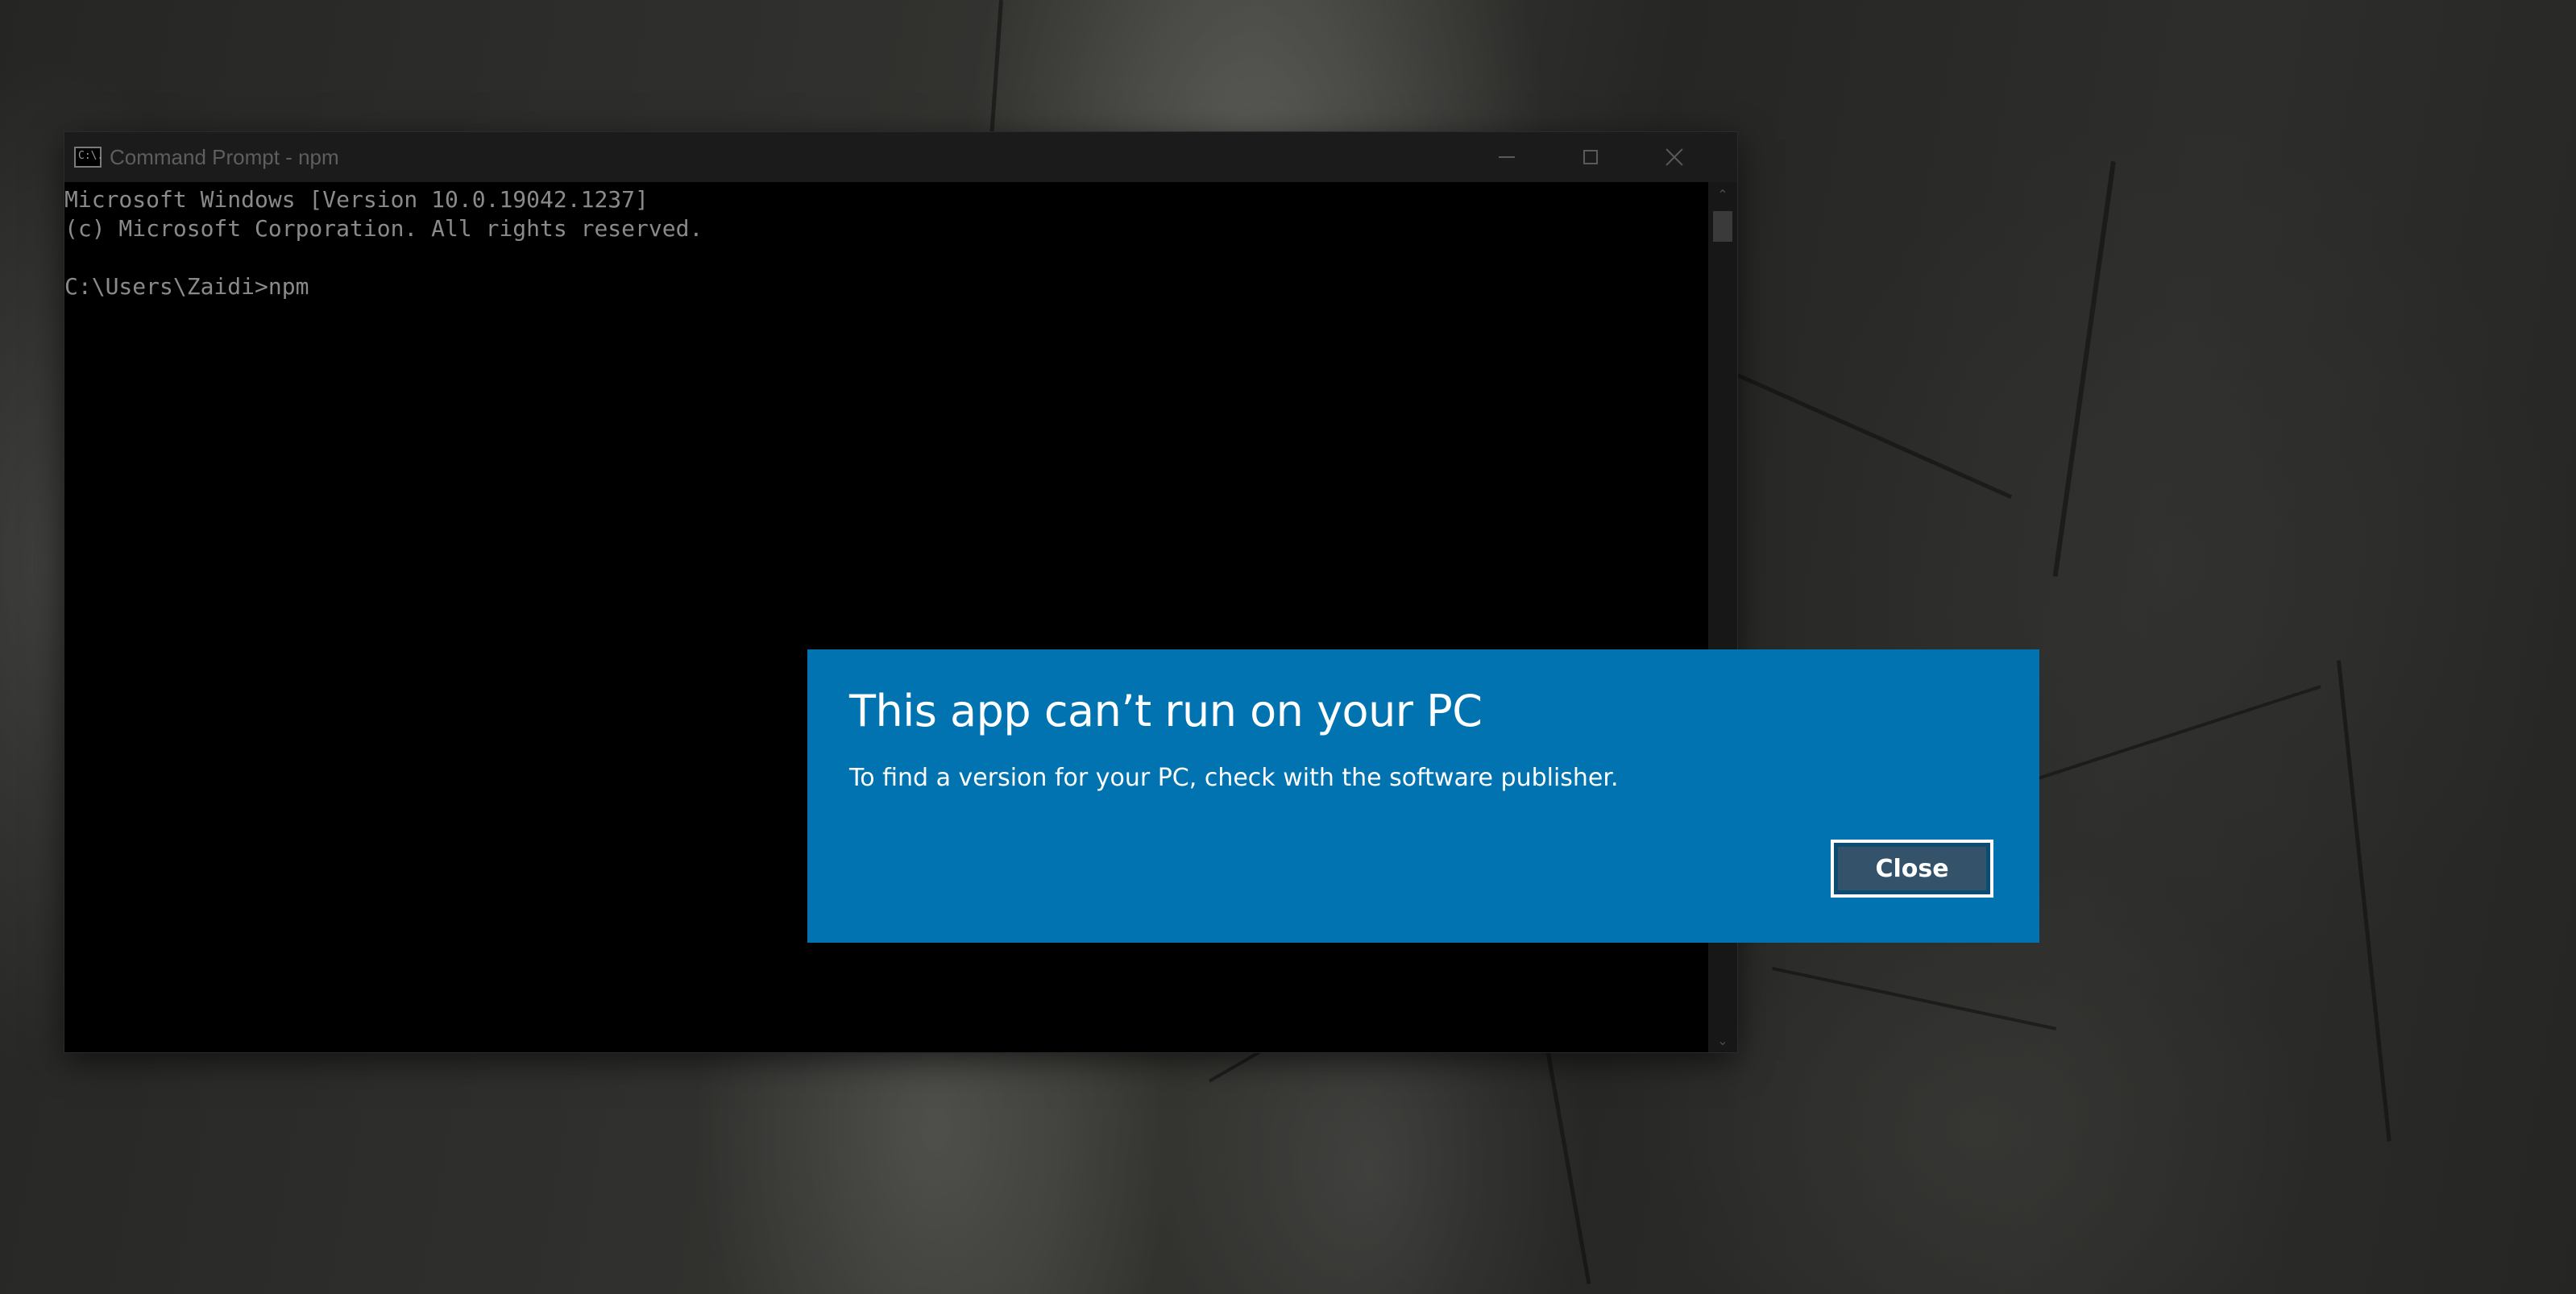 The height and width of the screenshot is (1294, 2576). I want to click on cmd-icon: C:\., so click(89, 157).